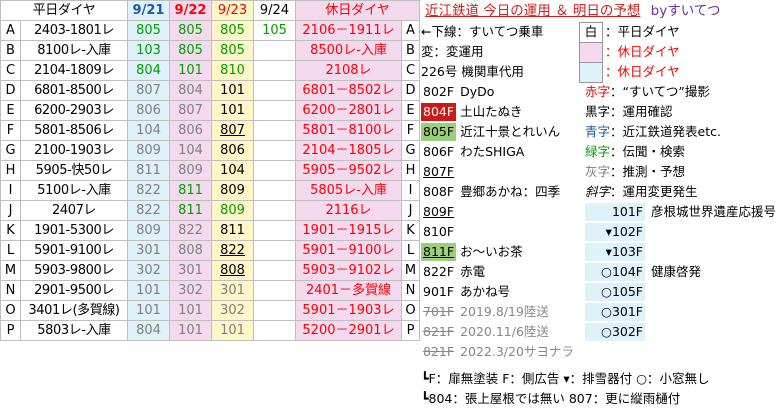 This screenshot has height=413, width=783. Describe the element at coordinates (74, 270) in the screenshot. I see `train-number: 5903-9800レ` at that location.